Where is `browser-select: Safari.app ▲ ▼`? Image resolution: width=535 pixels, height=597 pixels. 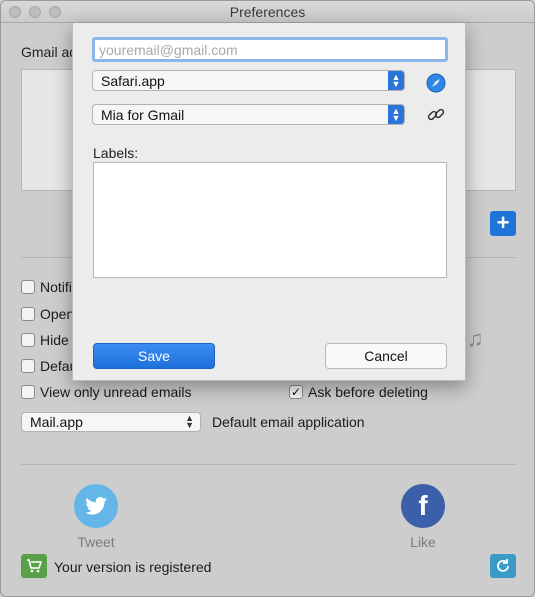
browser-select: Safari.app ▲ ▼ is located at coordinates (248, 80).